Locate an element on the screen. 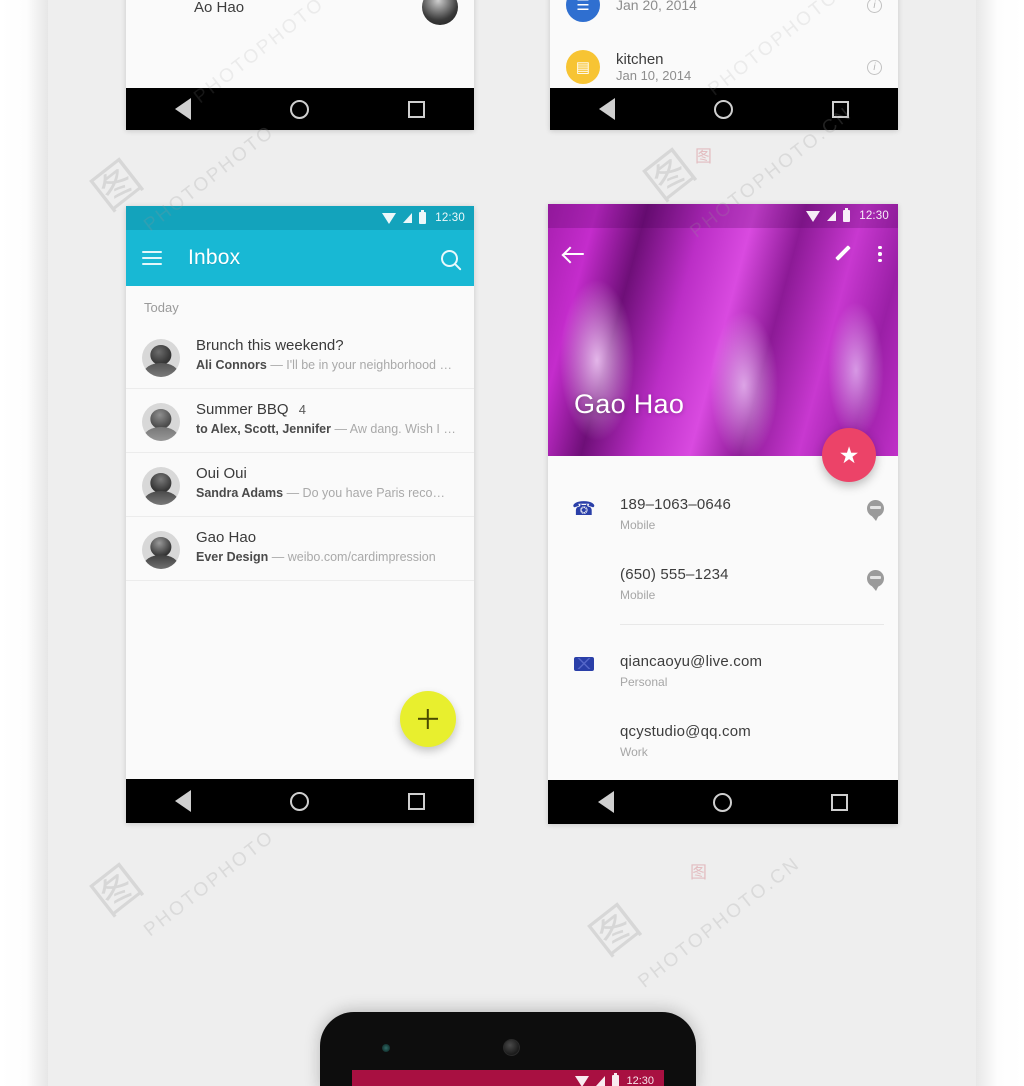  list-item-date: Jan 20, 2014 is located at coordinates (656, 6).